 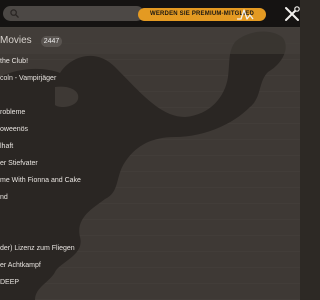 I want to click on list-item: er Stiefvater, so click(x=150, y=164).